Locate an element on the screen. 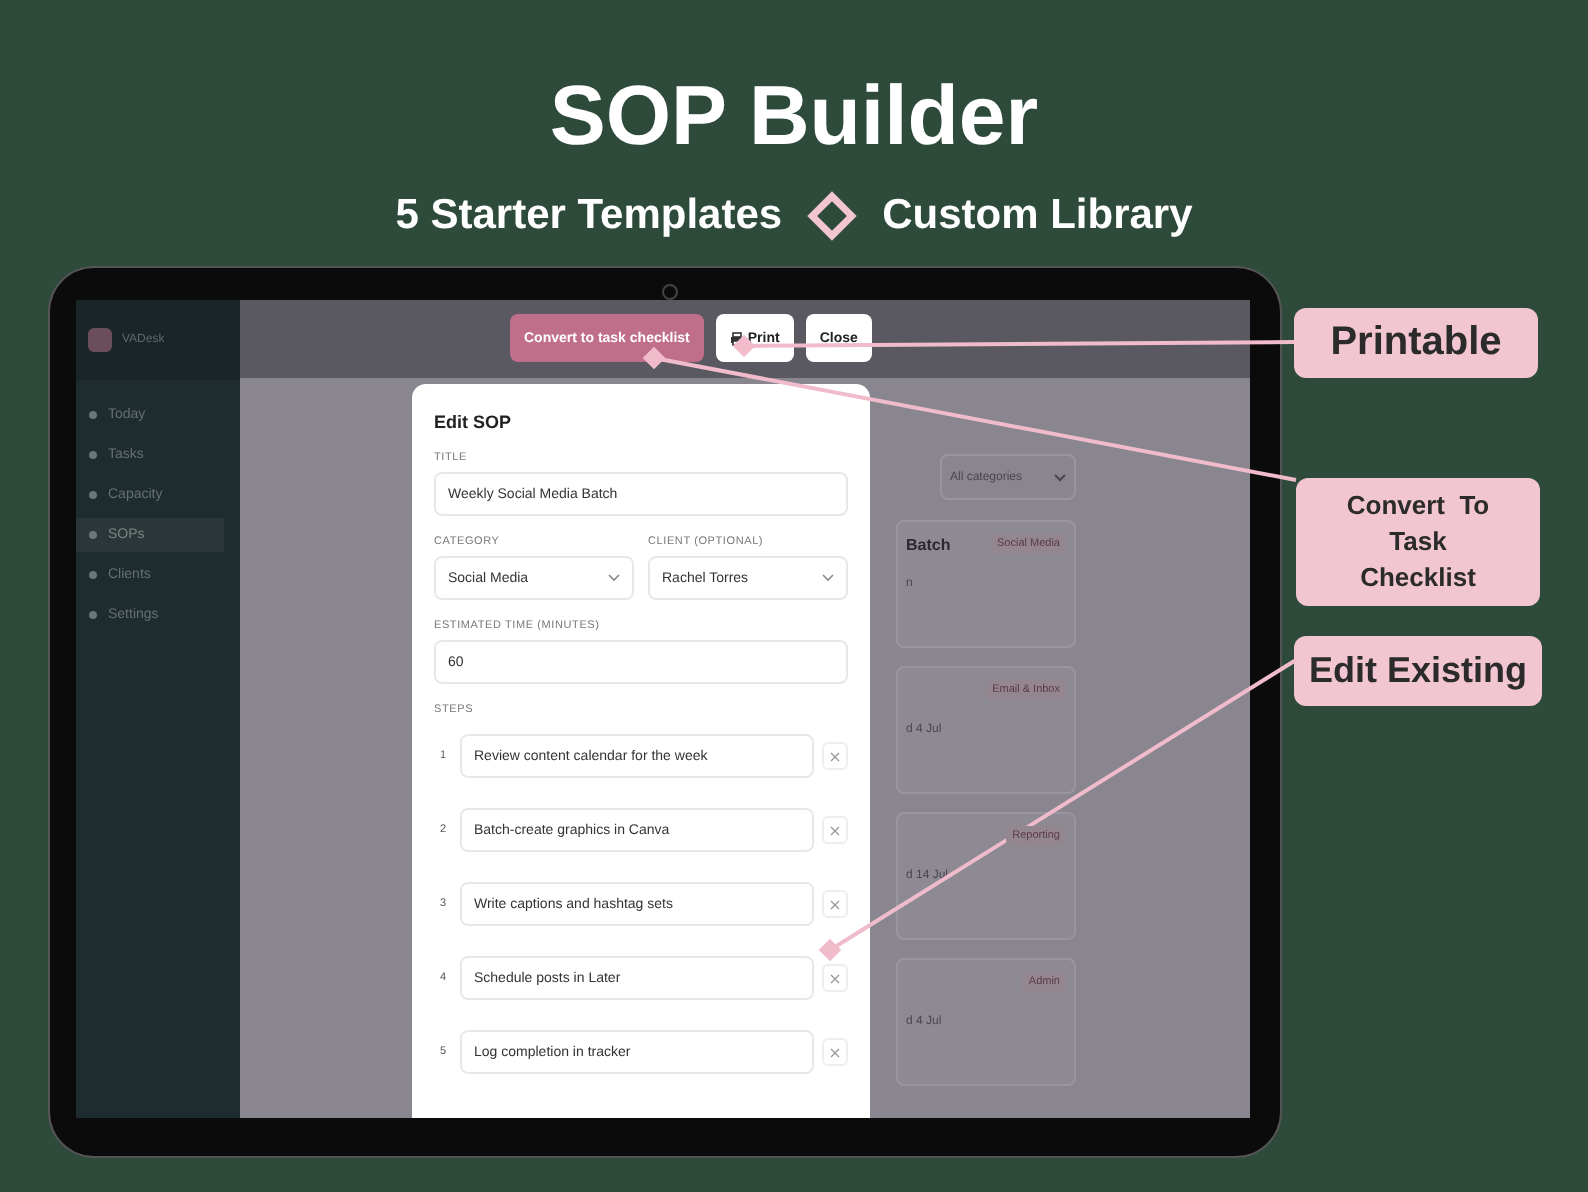 This screenshot has width=1588, height=1192. diamond-icon is located at coordinates (832, 216).